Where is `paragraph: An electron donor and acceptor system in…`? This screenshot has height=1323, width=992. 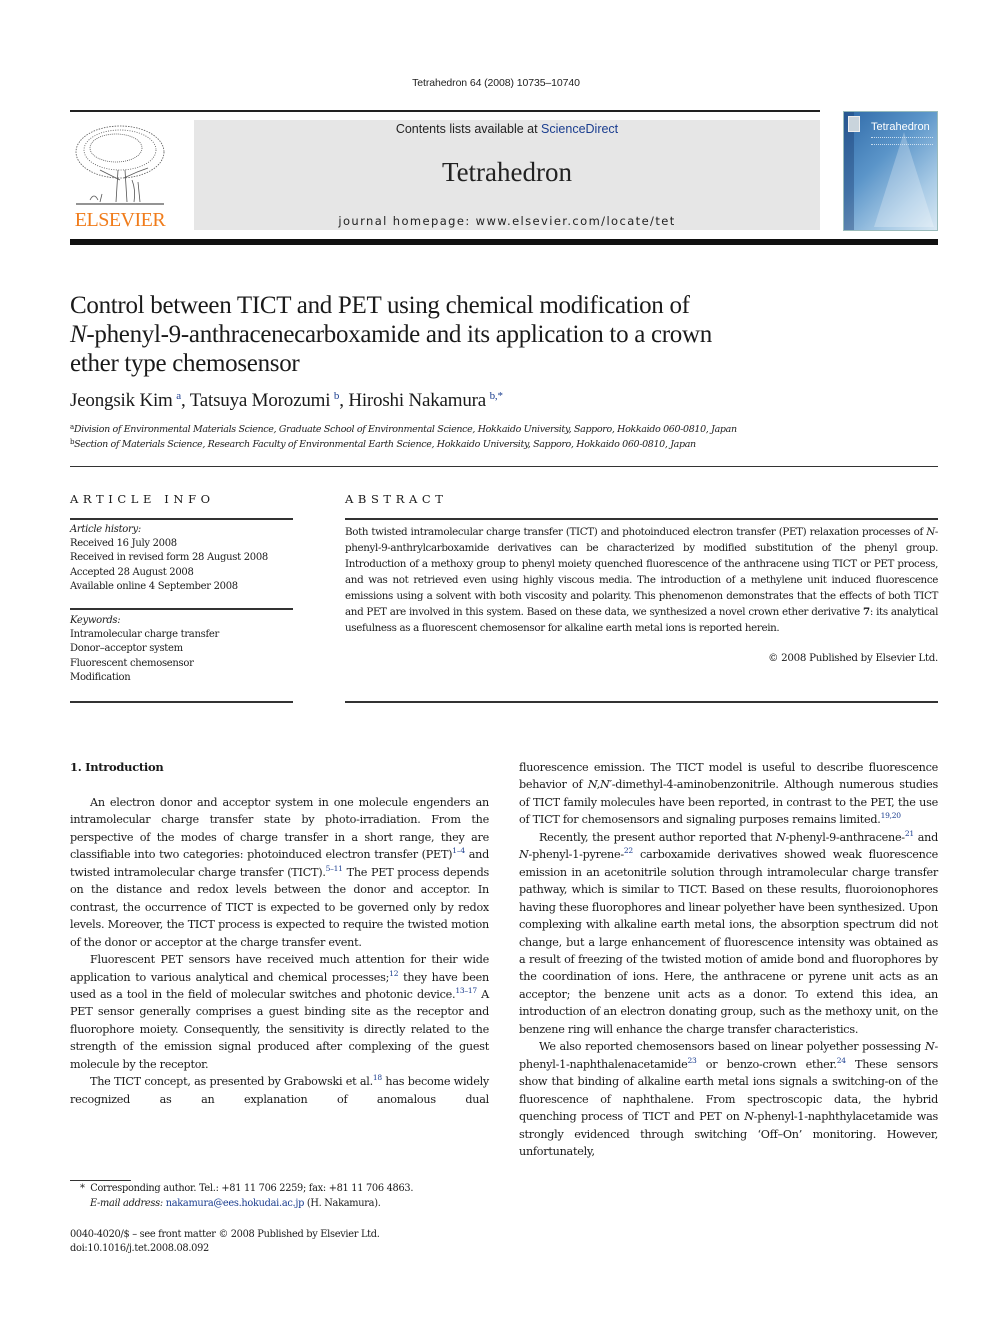
paragraph: An electron donor and acceptor system in… is located at coordinates (279, 872).